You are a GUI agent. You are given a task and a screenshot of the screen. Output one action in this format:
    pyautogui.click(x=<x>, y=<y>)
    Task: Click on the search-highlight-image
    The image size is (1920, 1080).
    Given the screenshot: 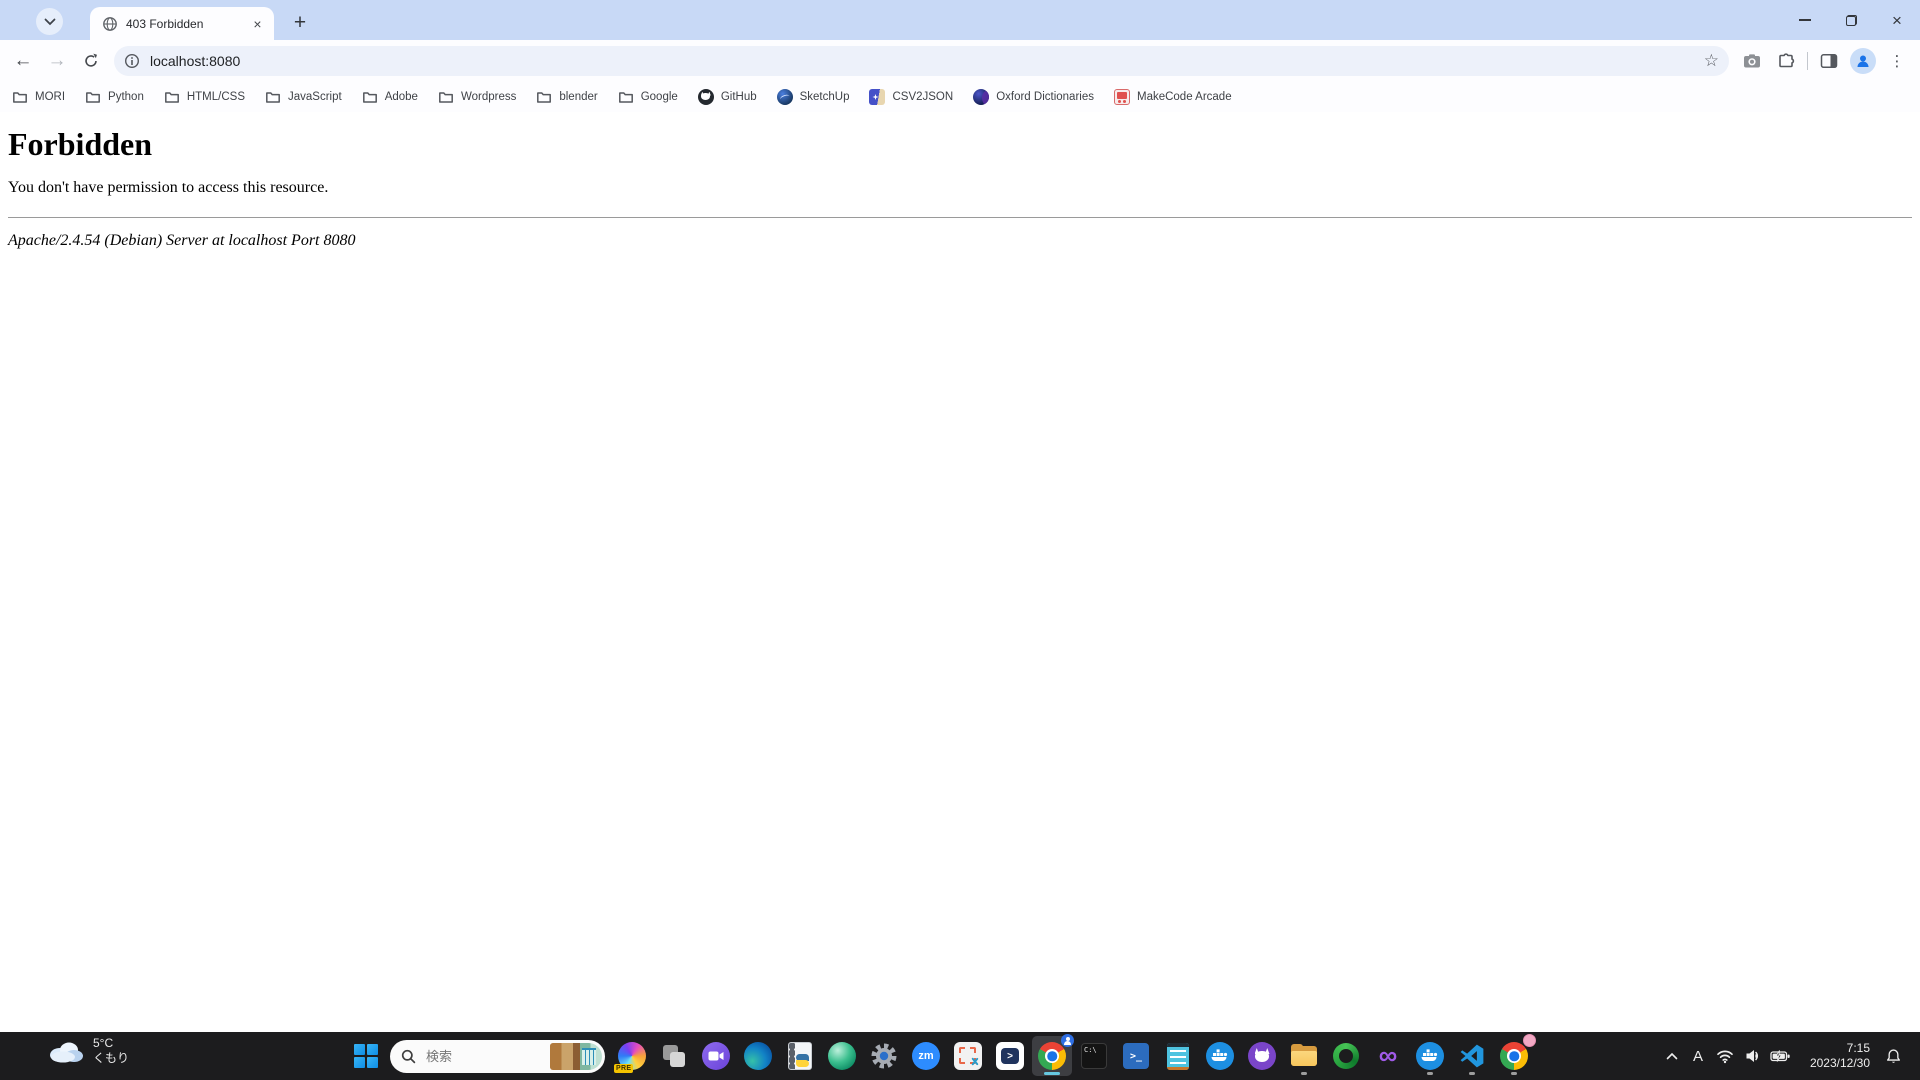 What is the action you would take?
    pyautogui.click(x=576, y=1056)
    